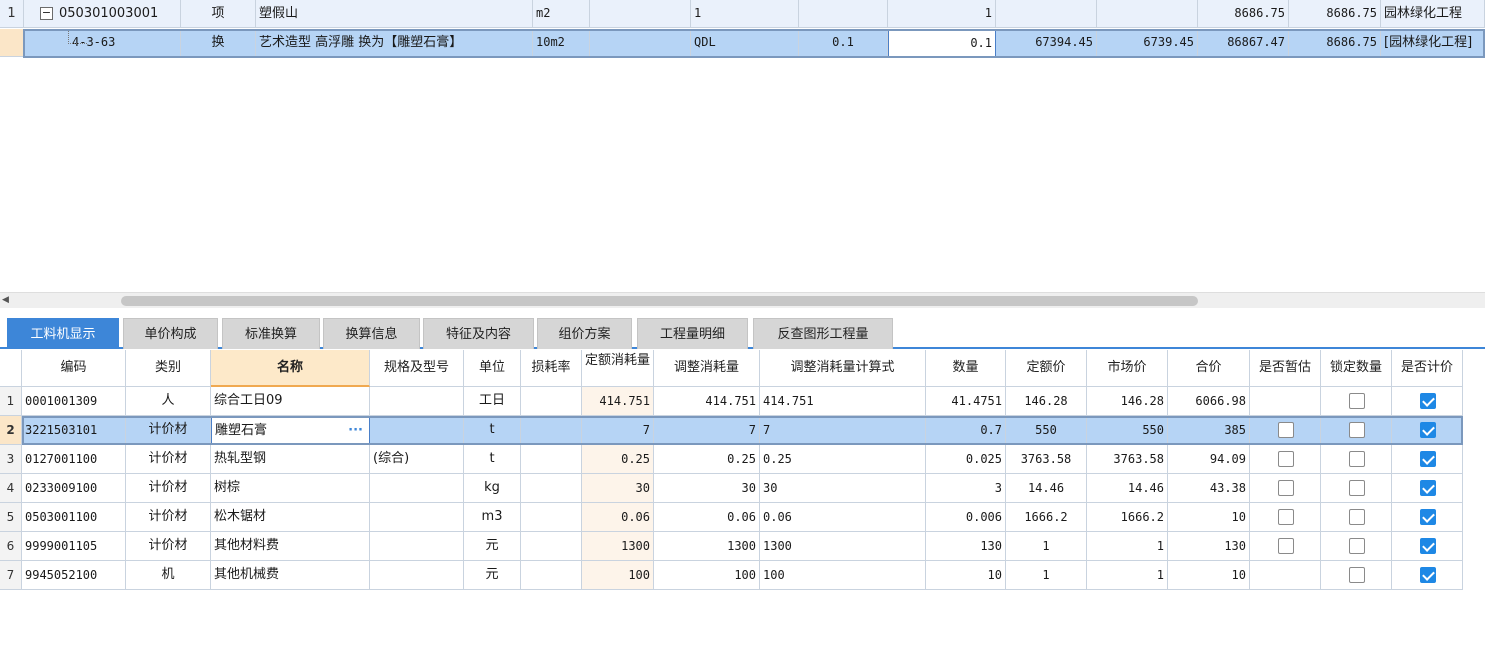  Describe the element at coordinates (417, 368) in the screenshot. I see `column-header-spec: 规格及型号` at that location.